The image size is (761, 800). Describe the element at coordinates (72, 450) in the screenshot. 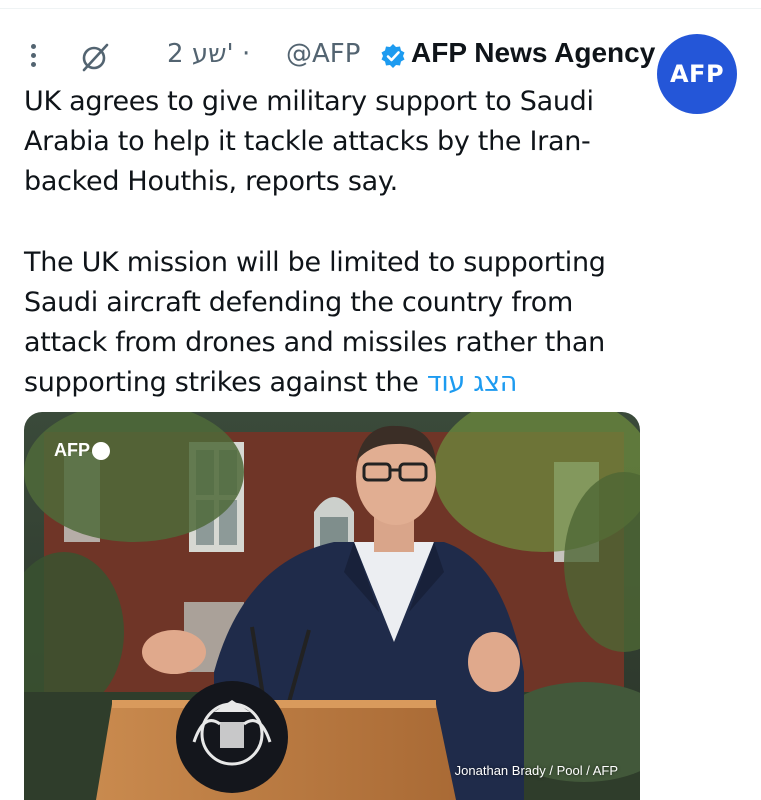

I see `watermark-text: AFP` at that location.